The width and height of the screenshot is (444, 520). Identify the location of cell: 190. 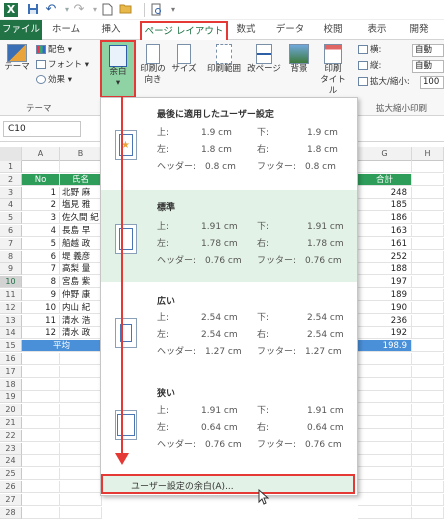
(385, 307).